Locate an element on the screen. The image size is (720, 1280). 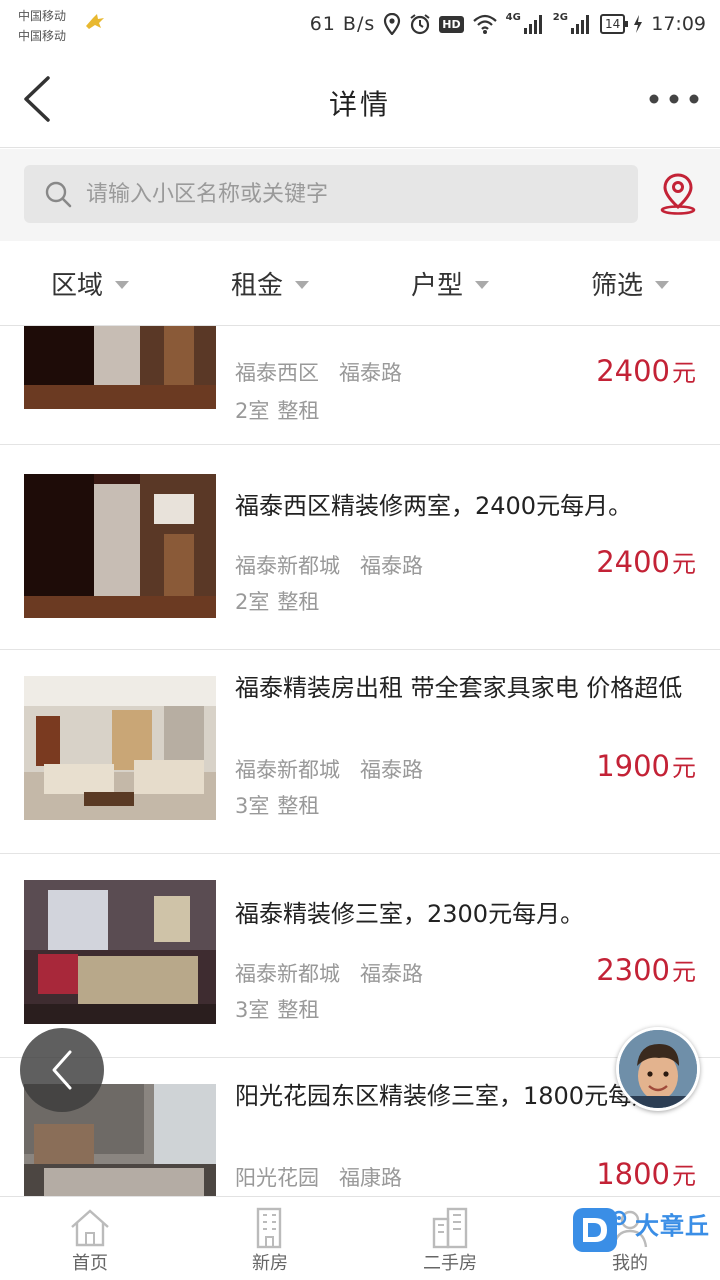
nav-mine: 我的 is located at coordinates (630, 1238).